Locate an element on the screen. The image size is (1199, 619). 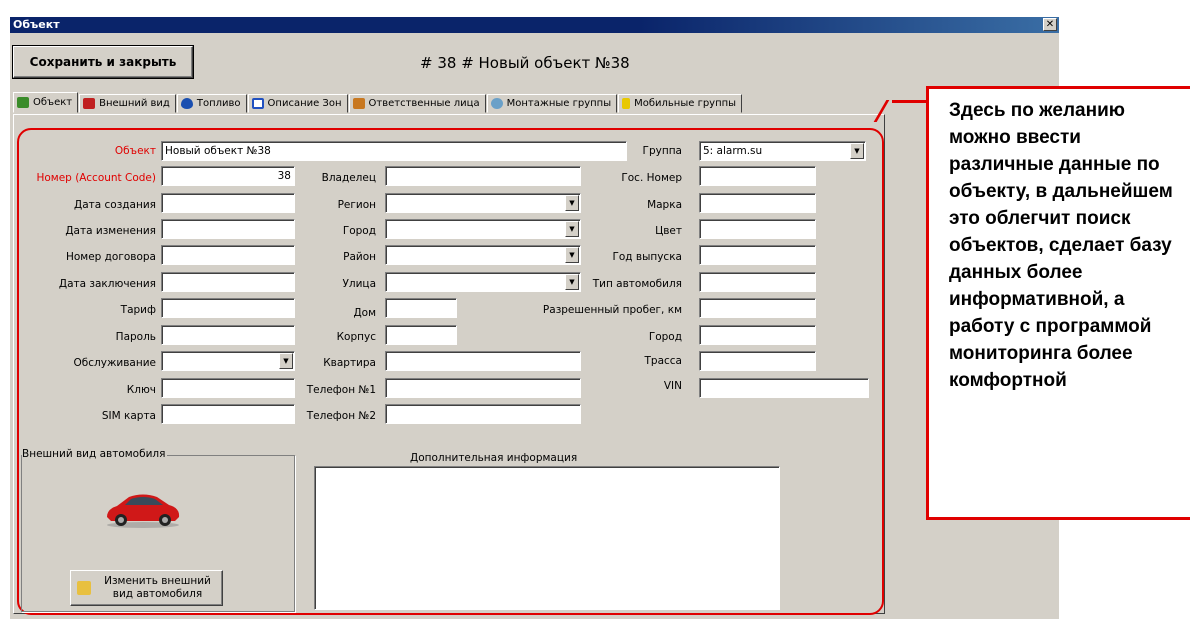
contract-number-field is located at coordinates (228, 255).